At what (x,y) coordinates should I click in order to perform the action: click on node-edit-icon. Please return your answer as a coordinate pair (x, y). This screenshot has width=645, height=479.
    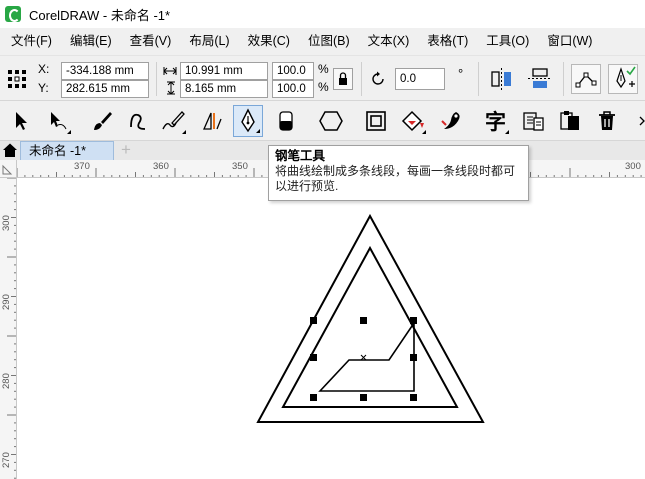
    Looking at the image, I should click on (586, 80).